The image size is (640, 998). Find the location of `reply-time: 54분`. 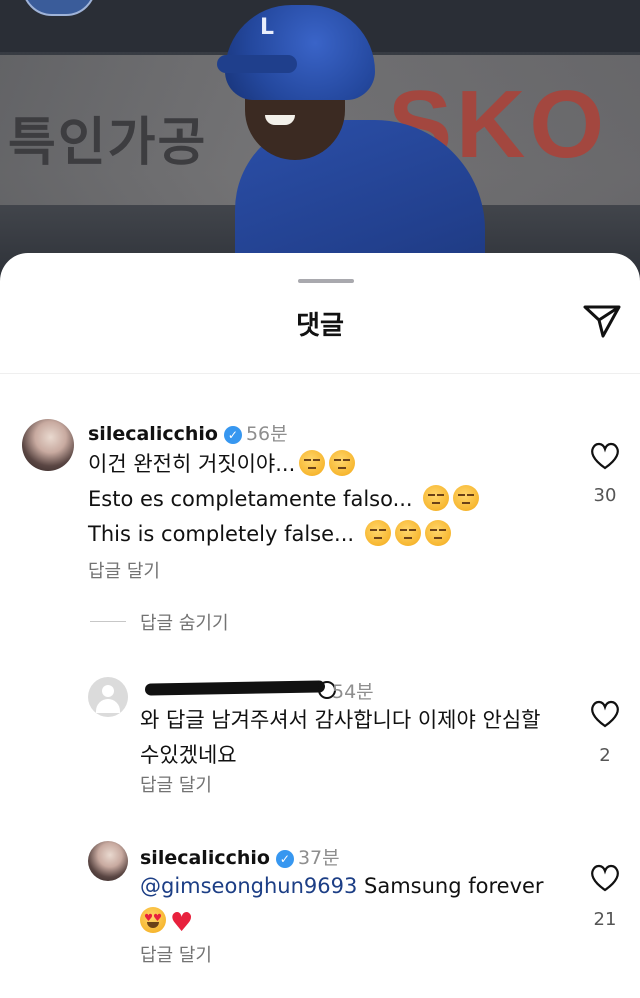

reply-time: 54분 is located at coordinates (353, 692).